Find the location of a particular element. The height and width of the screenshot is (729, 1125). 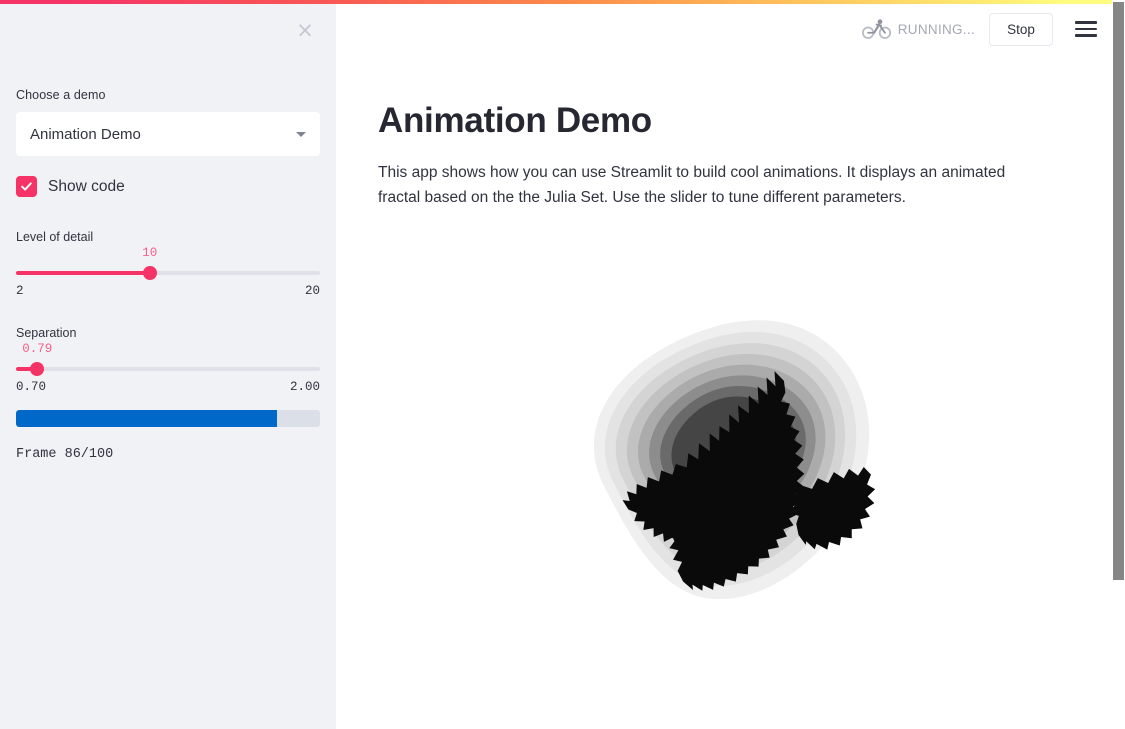

slider-title: Level of detail is located at coordinates (55, 237).